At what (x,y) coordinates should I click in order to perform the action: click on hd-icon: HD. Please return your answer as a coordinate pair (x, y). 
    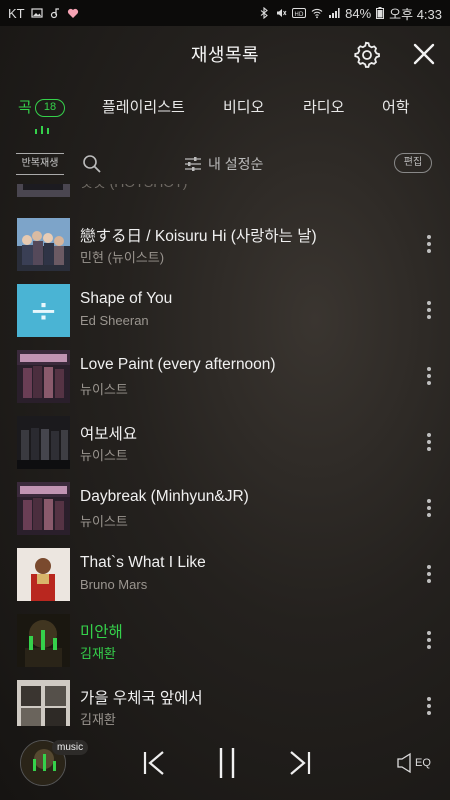
    Looking at the image, I should click on (299, 13).